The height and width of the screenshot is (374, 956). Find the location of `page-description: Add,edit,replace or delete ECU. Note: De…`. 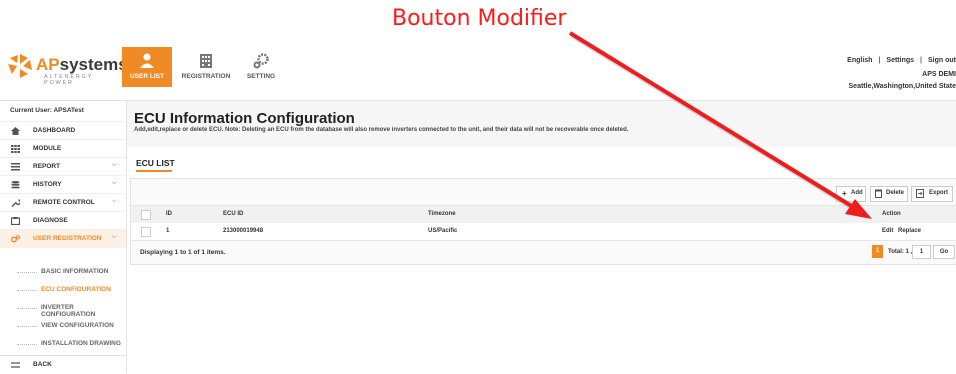

page-description: Add,edit,replace or delete ECU. Note: De… is located at coordinates (381, 130).